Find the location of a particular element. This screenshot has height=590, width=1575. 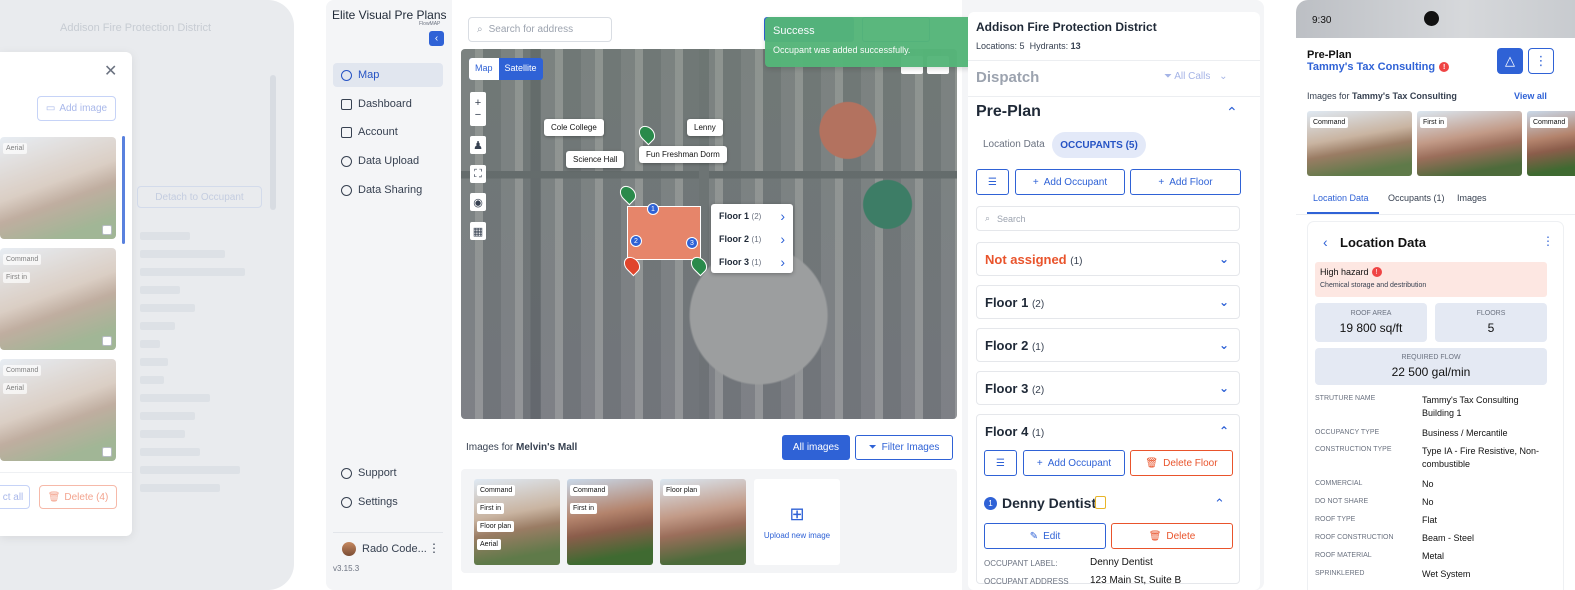

view-all-link: View all is located at coordinates (1530, 96).